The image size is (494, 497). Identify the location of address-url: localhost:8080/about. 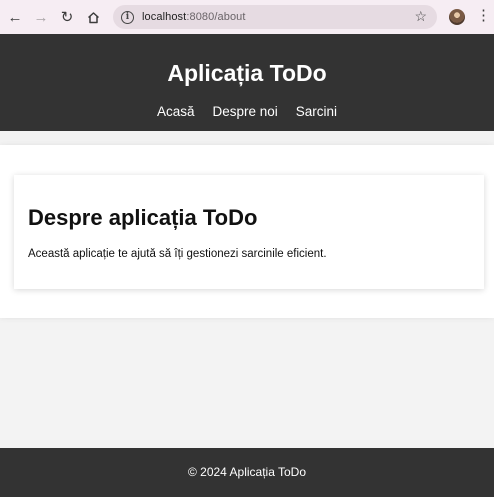
(194, 17).